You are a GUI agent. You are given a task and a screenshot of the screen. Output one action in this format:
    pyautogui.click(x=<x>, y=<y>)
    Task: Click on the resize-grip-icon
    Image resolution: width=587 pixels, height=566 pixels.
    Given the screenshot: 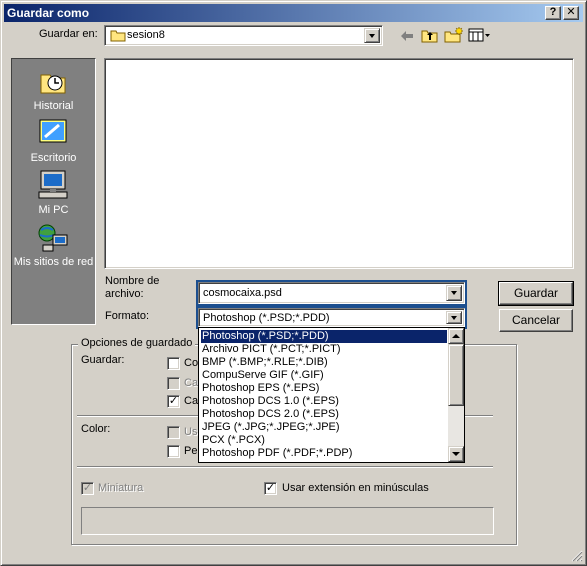 What is the action you would take?
    pyautogui.click(x=577, y=556)
    